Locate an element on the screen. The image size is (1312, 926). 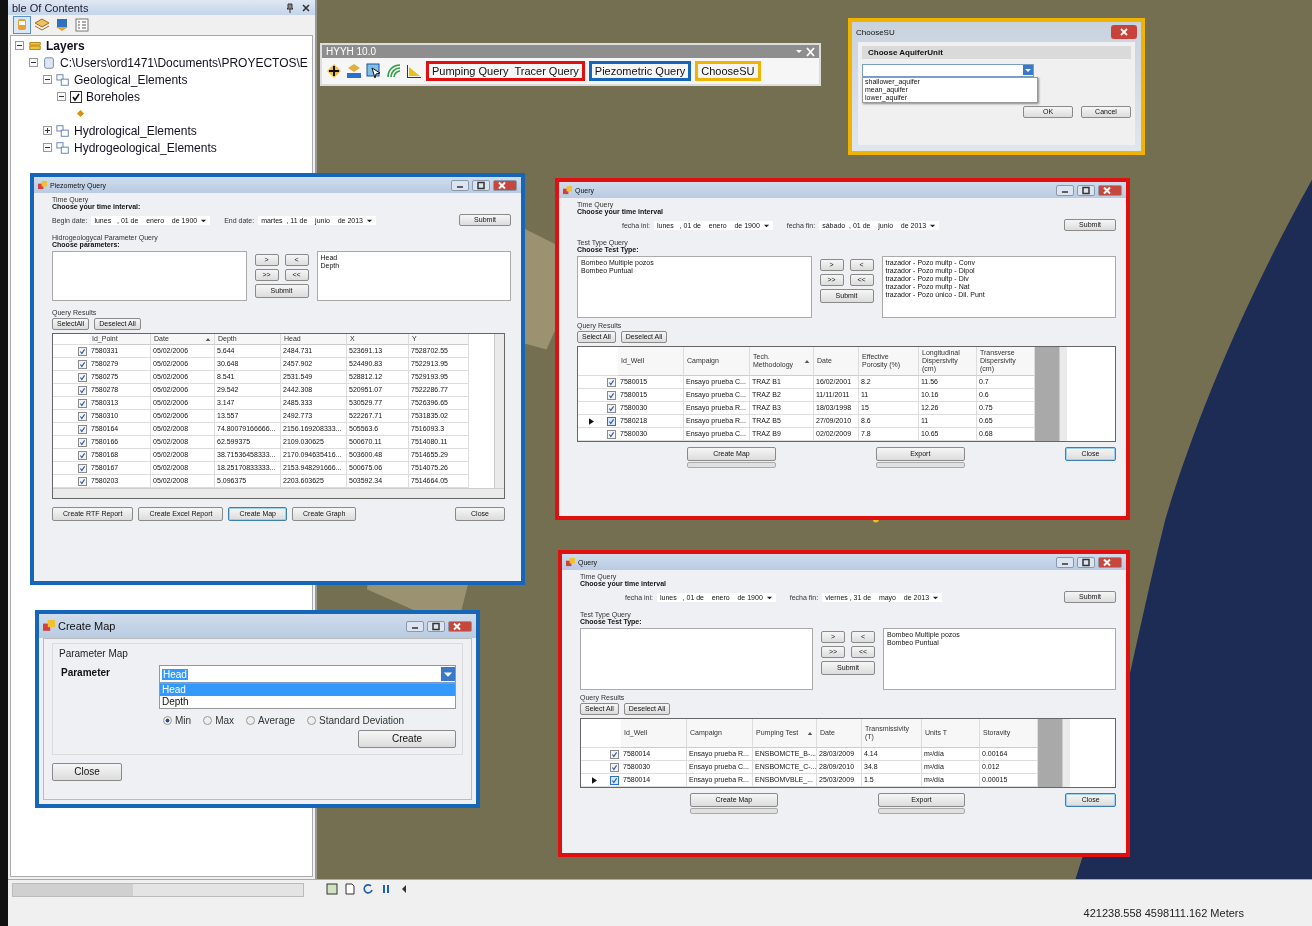
create-button: Create is located at coordinates (407, 739).